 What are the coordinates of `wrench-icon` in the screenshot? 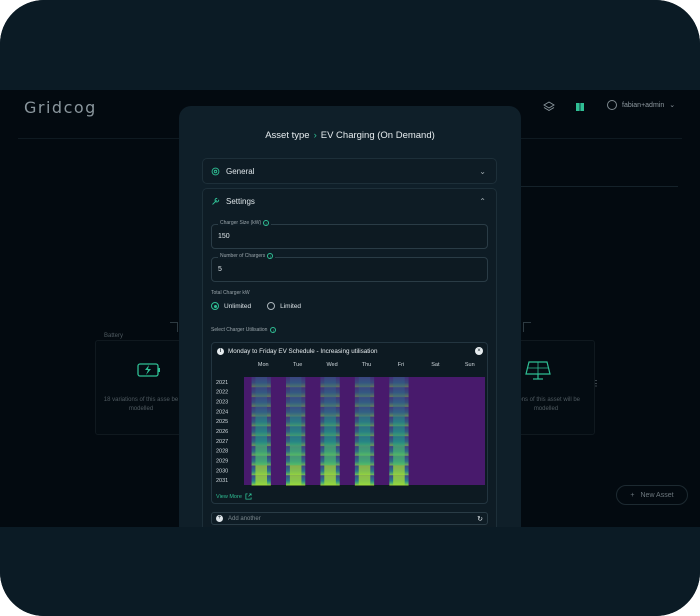 It's located at (216, 201).